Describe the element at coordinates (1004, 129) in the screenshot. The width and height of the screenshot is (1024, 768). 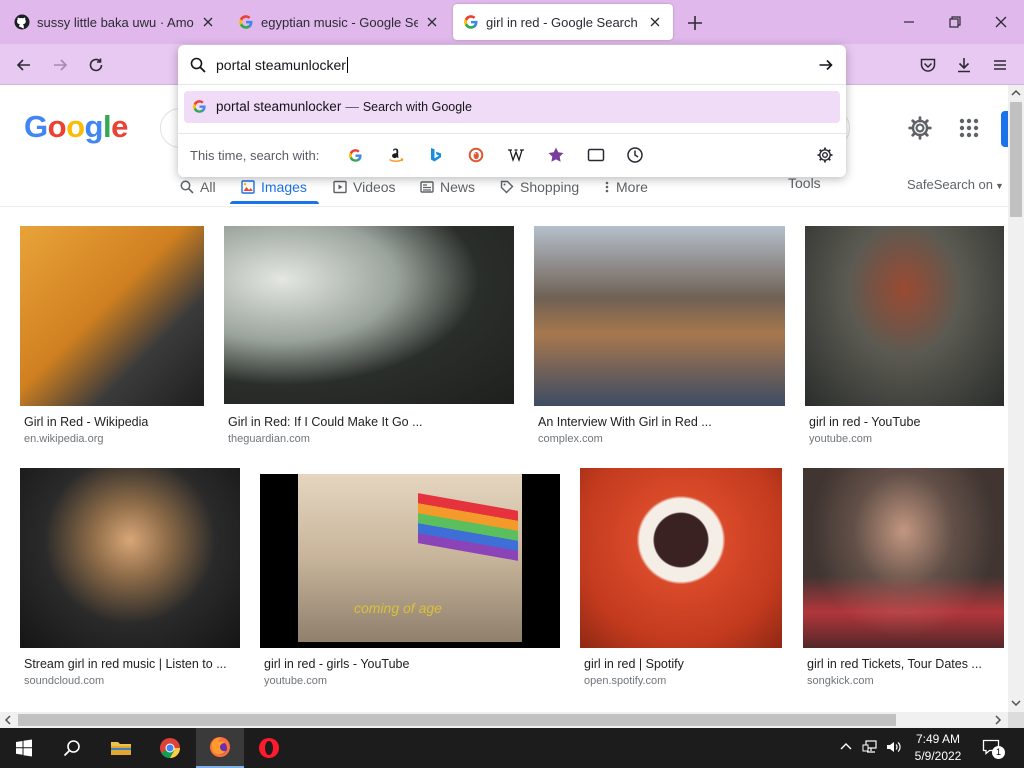
I see `sign-in-button` at that location.